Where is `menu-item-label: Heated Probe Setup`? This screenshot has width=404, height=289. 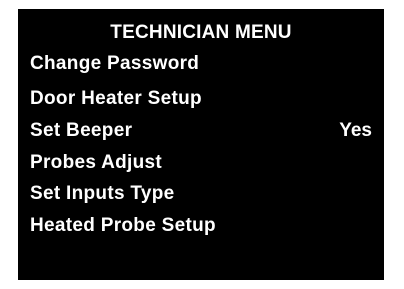
menu-item-label: Heated Probe Setup is located at coordinates (123, 225).